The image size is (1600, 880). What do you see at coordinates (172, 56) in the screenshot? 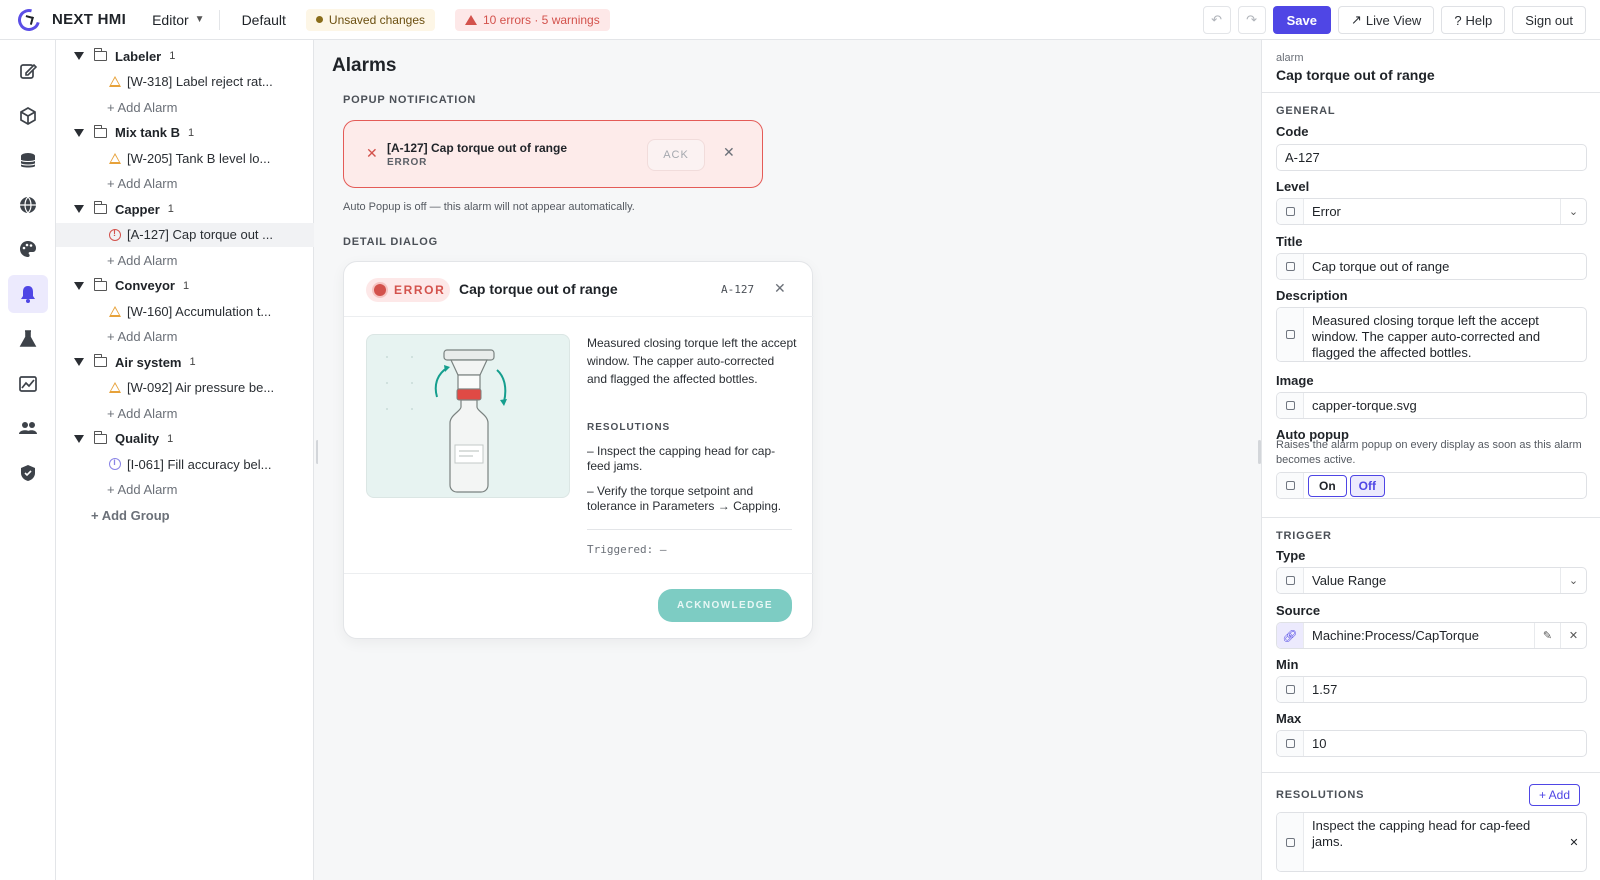
I see `group-count: 1` at bounding box center [172, 56].